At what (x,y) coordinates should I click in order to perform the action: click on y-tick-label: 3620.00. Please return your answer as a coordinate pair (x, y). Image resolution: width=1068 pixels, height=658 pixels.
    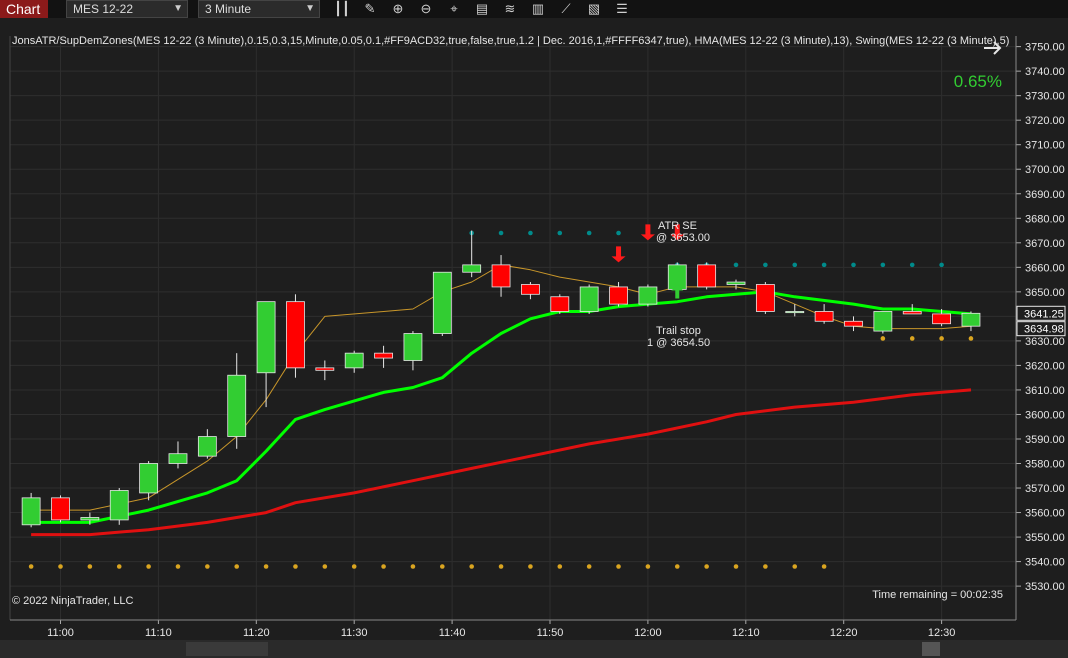
    Looking at the image, I should click on (1045, 366).